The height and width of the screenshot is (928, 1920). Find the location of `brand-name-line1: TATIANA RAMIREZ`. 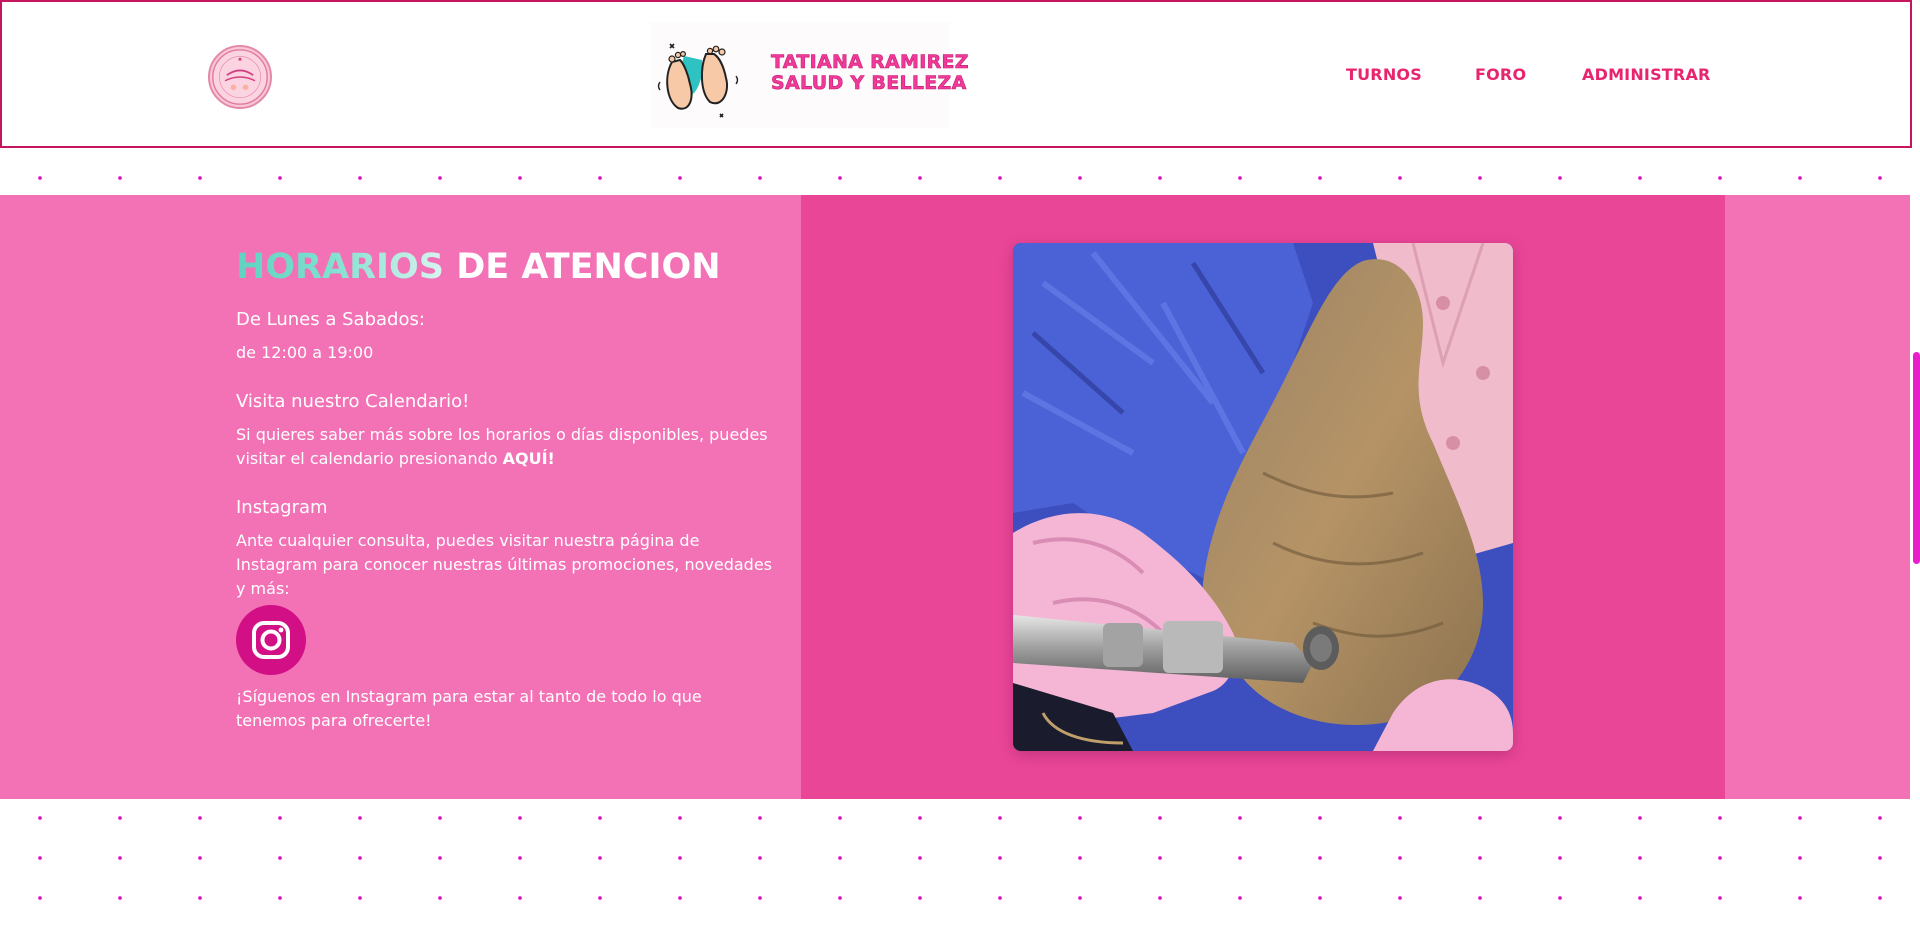

brand-name-line1: TATIANA RAMIREZ is located at coordinates (870, 62).